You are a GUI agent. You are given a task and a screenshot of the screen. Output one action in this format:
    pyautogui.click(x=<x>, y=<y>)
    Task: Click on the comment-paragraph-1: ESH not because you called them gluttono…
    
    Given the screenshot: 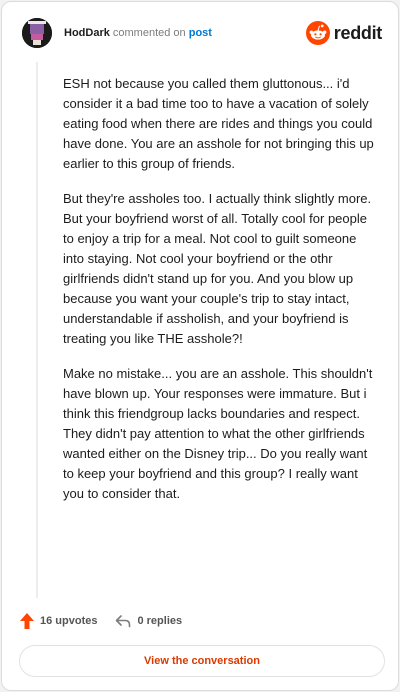 What is the action you would take?
    pyautogui.click(x=218, y=123)
    